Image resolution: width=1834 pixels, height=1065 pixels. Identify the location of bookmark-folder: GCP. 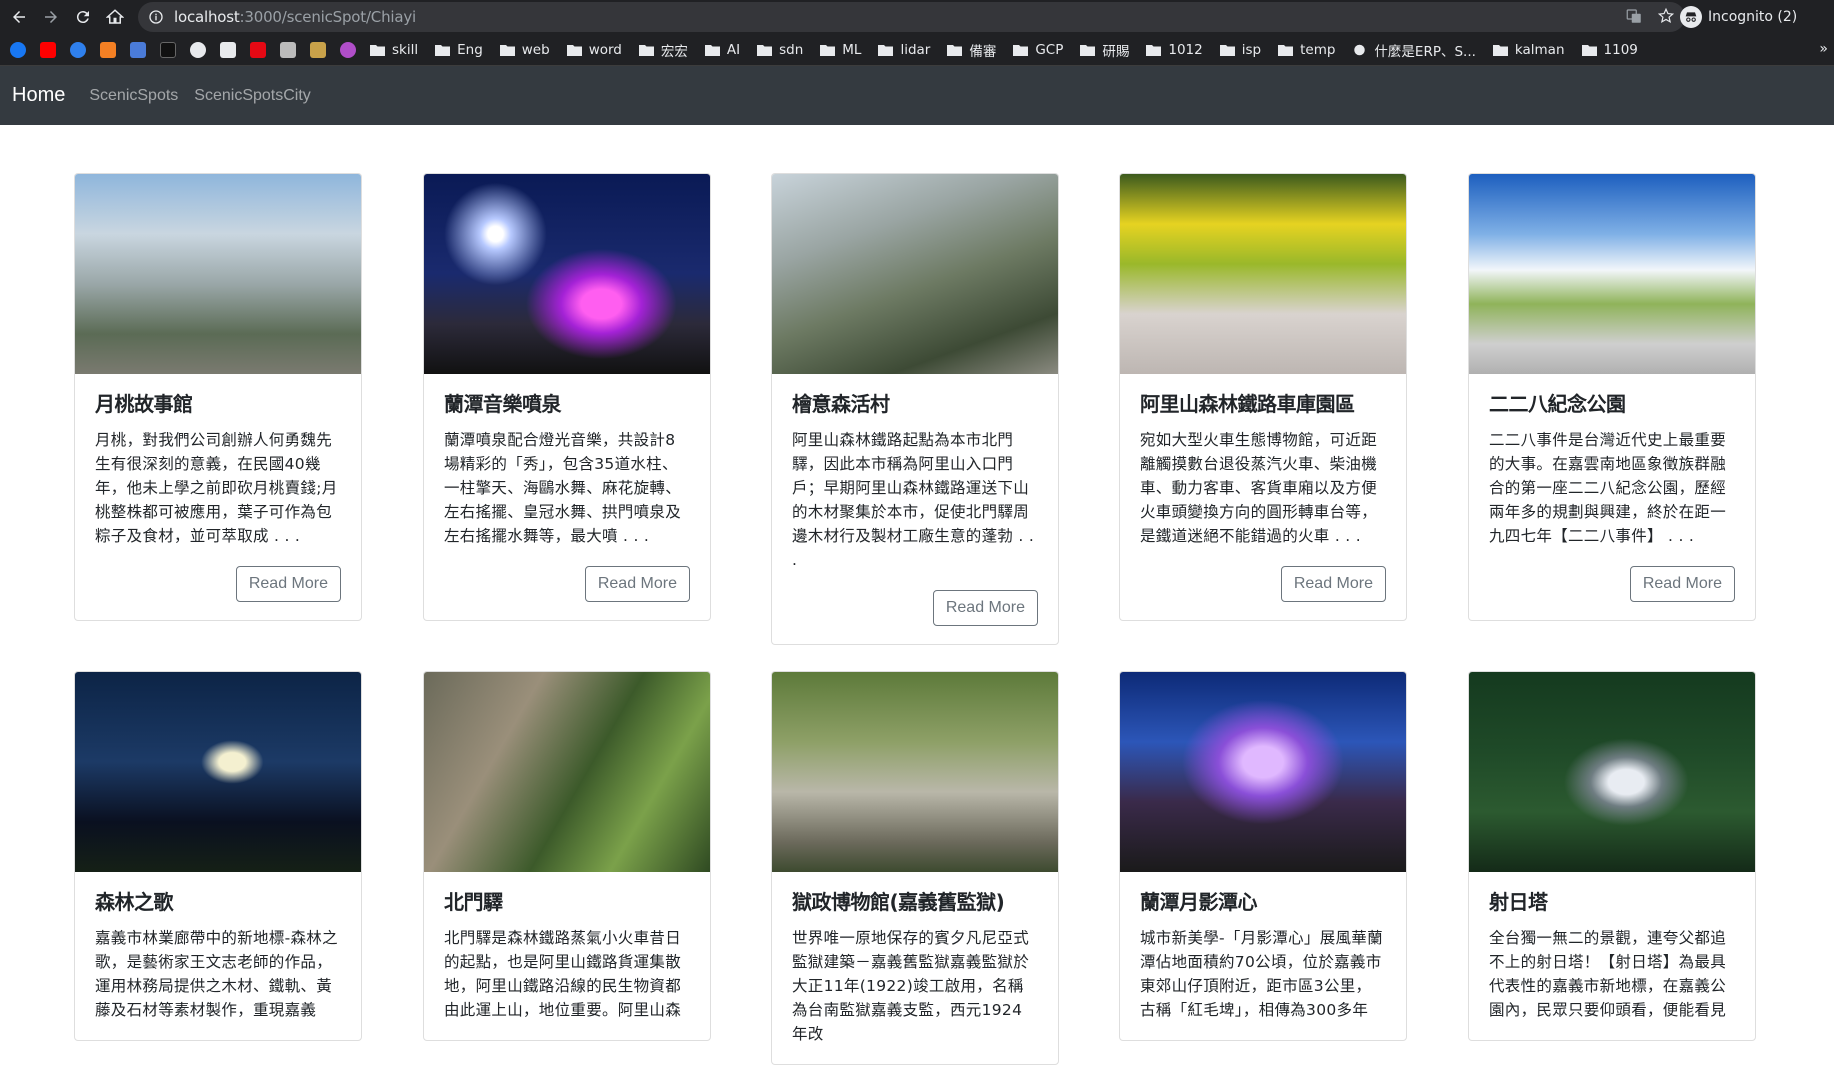
(1038, 50).